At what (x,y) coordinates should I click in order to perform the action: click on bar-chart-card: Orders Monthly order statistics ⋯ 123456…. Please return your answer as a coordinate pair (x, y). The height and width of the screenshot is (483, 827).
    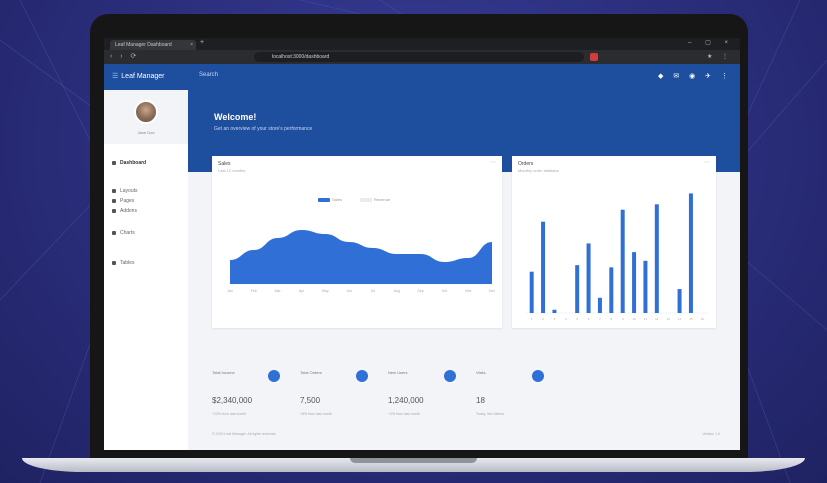
    Looking at the image, I should click on (614, 242).